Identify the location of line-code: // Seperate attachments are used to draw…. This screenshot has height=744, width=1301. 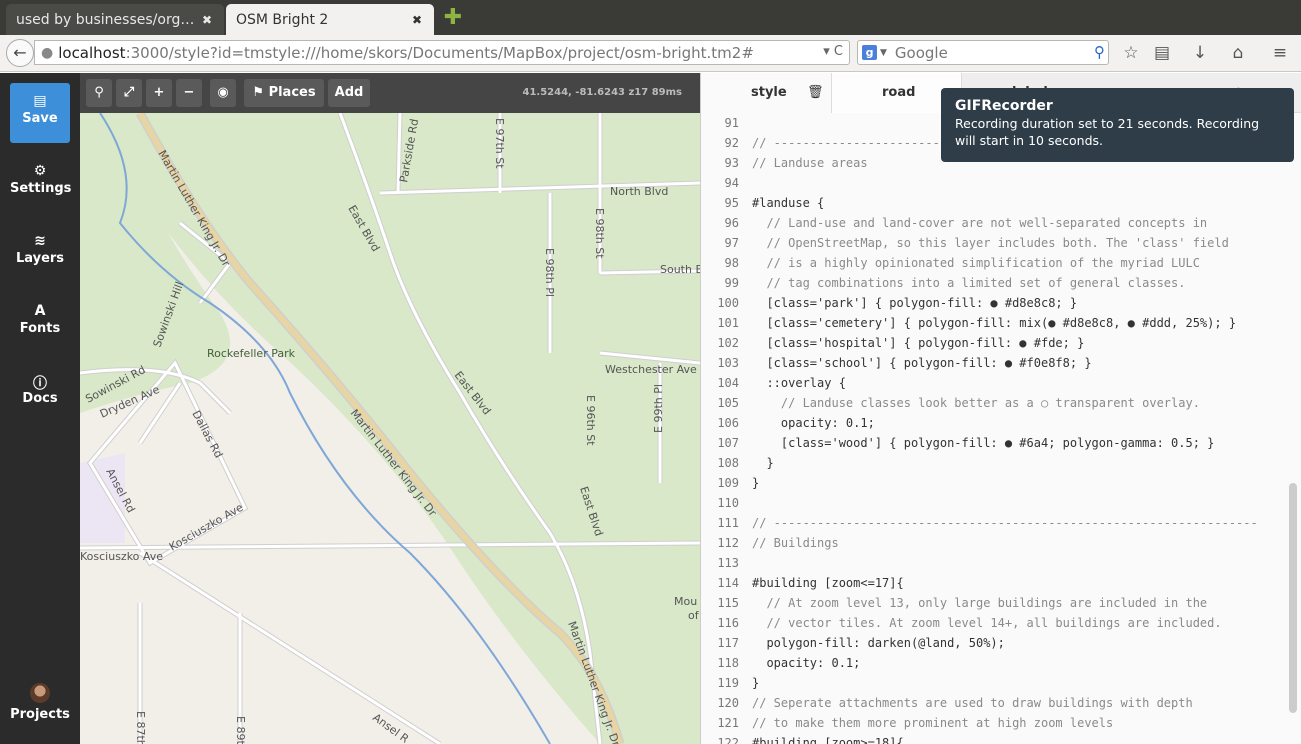
(972, 703).